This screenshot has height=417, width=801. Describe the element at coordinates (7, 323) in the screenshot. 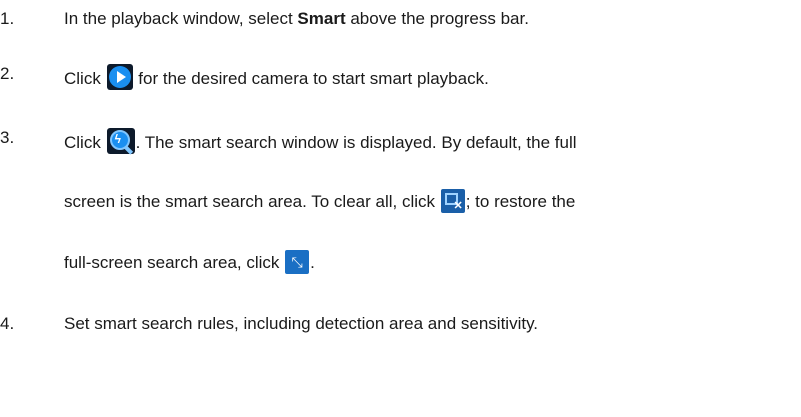

I see `step-number: 4.` at that location.